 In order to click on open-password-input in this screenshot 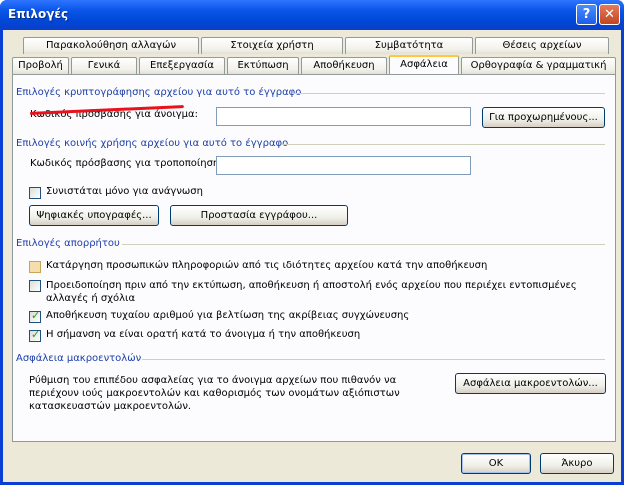, I will do `click(343, 116)`.